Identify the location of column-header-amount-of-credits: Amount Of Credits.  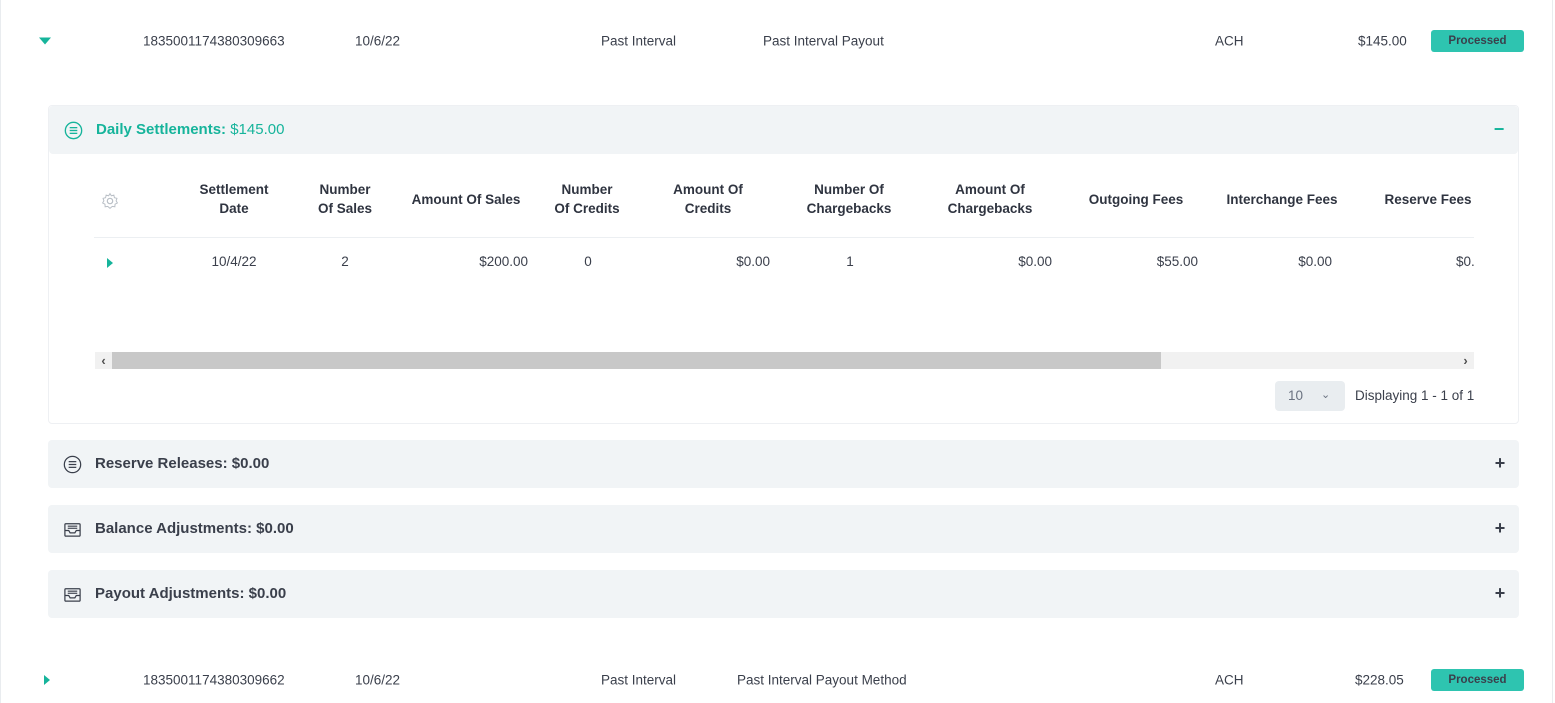
(708, 199).